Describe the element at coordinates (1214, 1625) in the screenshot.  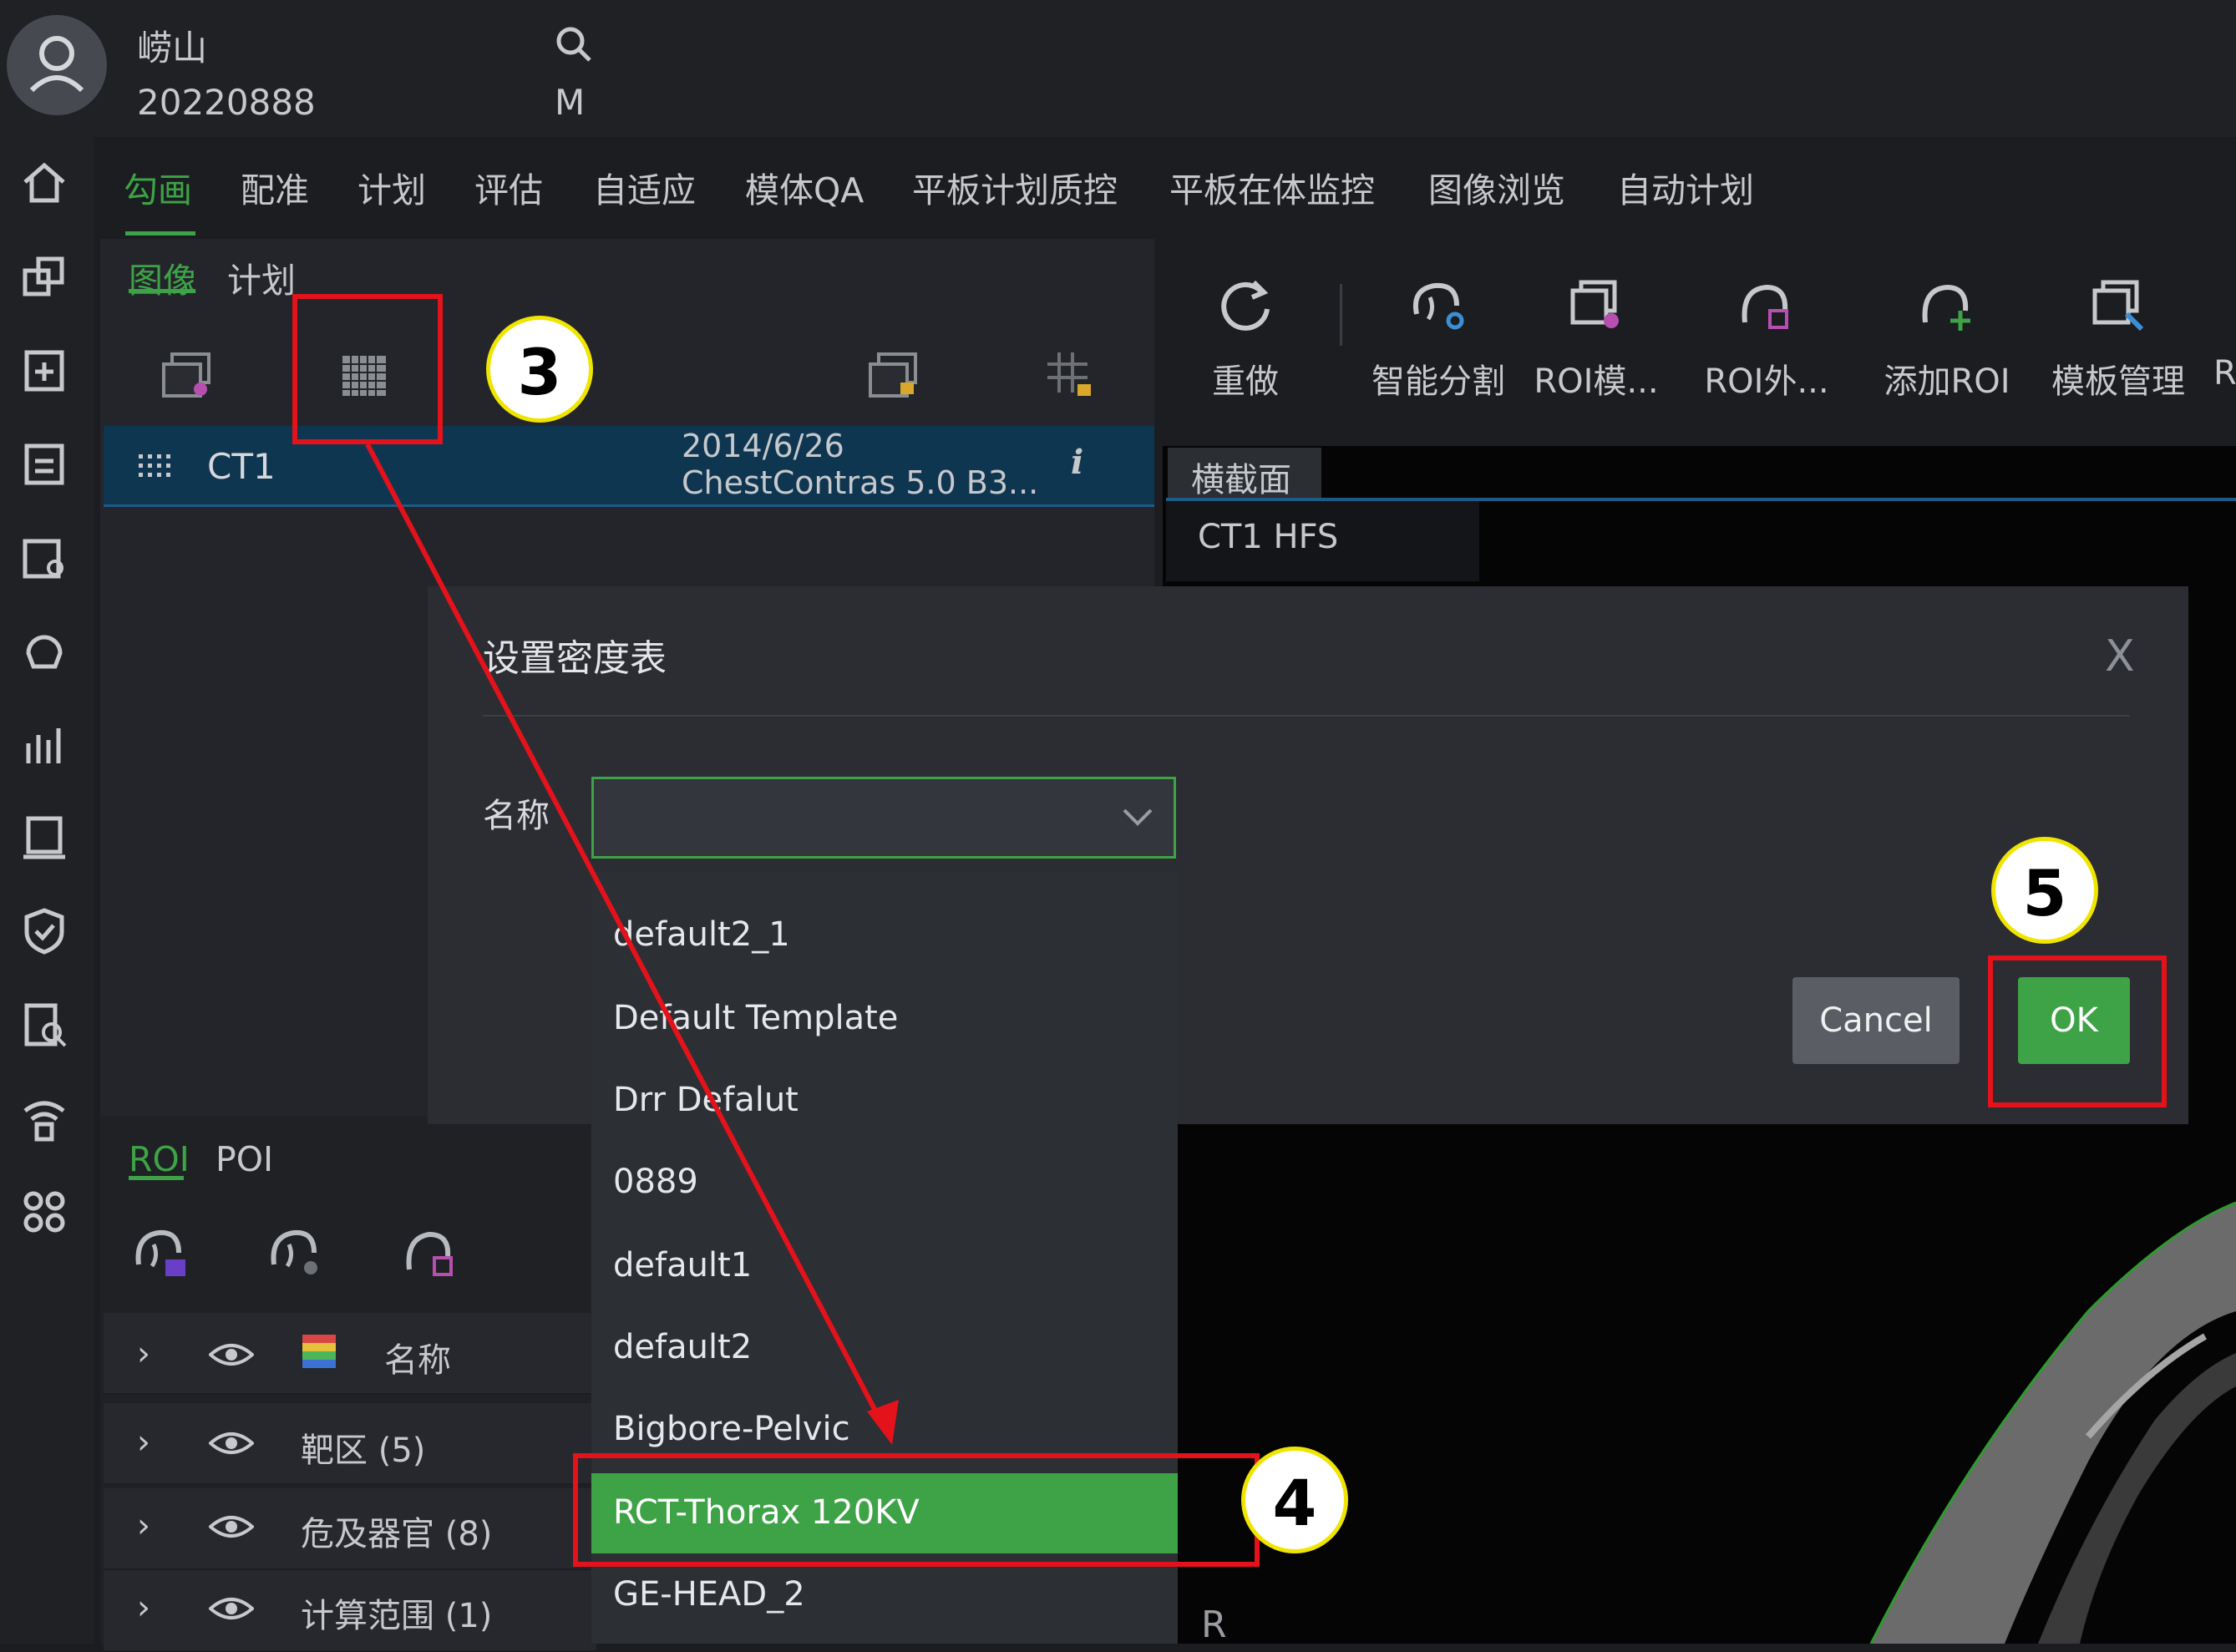
I see `orientation-label: R` at that location.